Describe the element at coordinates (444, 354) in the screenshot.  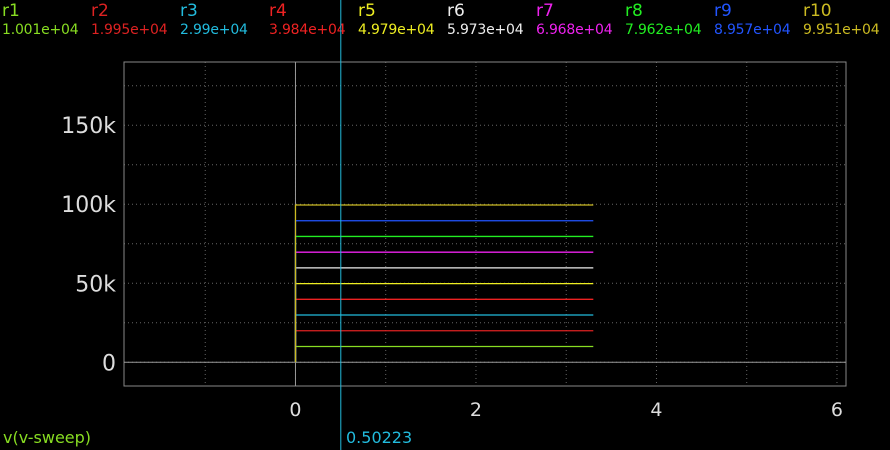
I see `trace-r1` at that location.